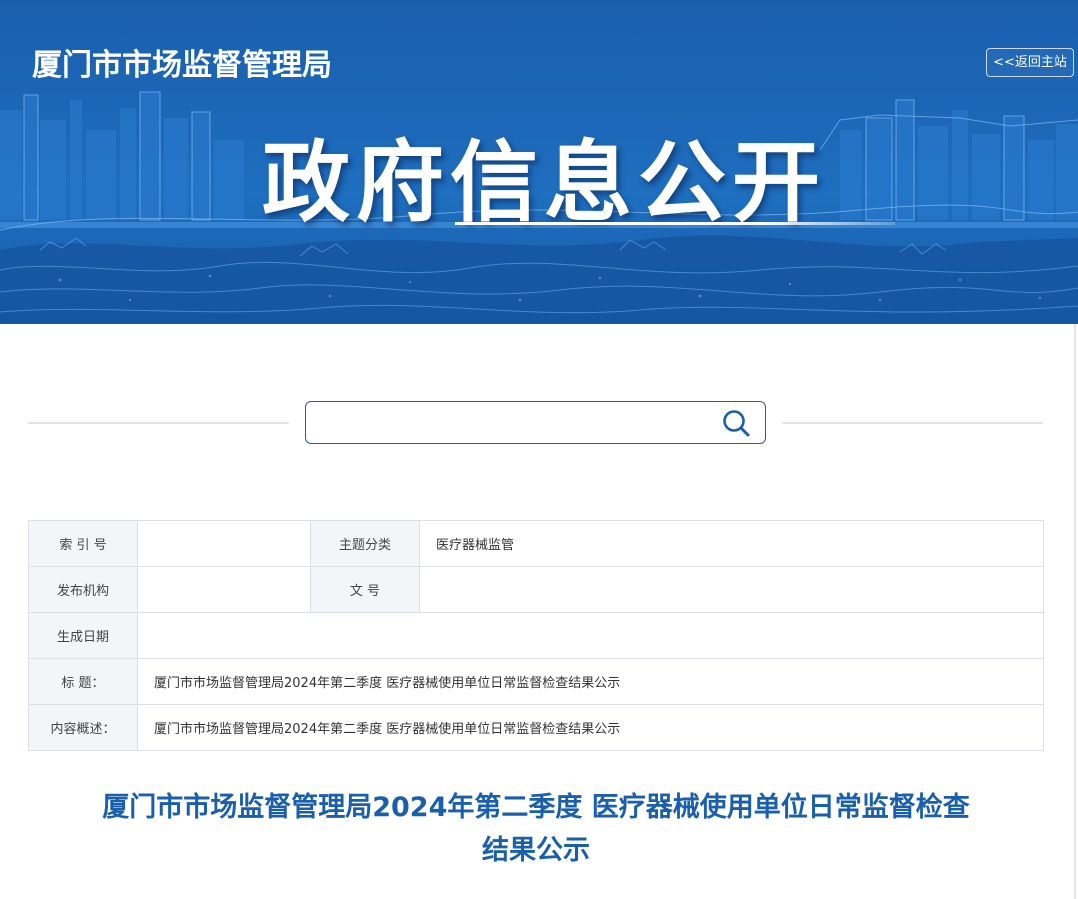 The height and width of the screenshot is (899, 1078). What do you see at coordinates (590, 681) in the screenshot?
I see `title-value: 厦门市市场监督管理局2024年第二季度 医疗器械使用单位日常监督检查结果公示` at bounding box center [590, 681].